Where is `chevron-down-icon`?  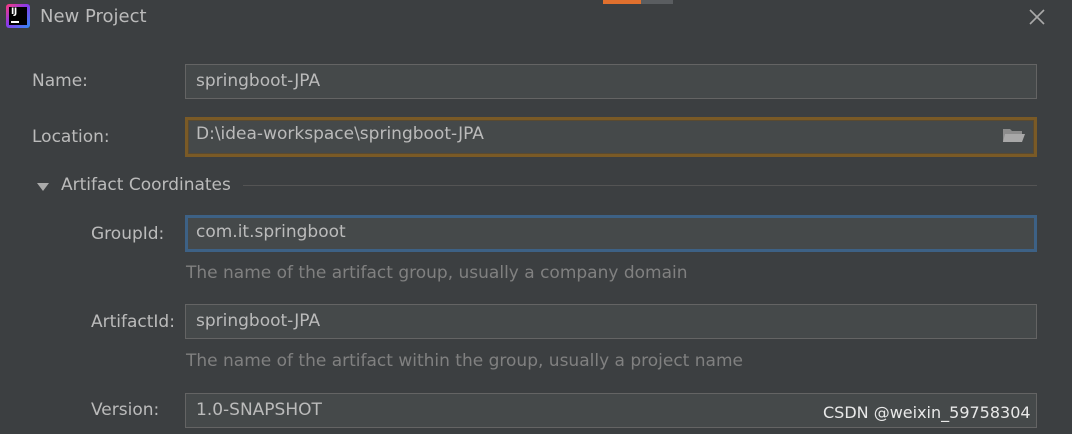
chevron-down-icon is located at coordinates (43, 186).